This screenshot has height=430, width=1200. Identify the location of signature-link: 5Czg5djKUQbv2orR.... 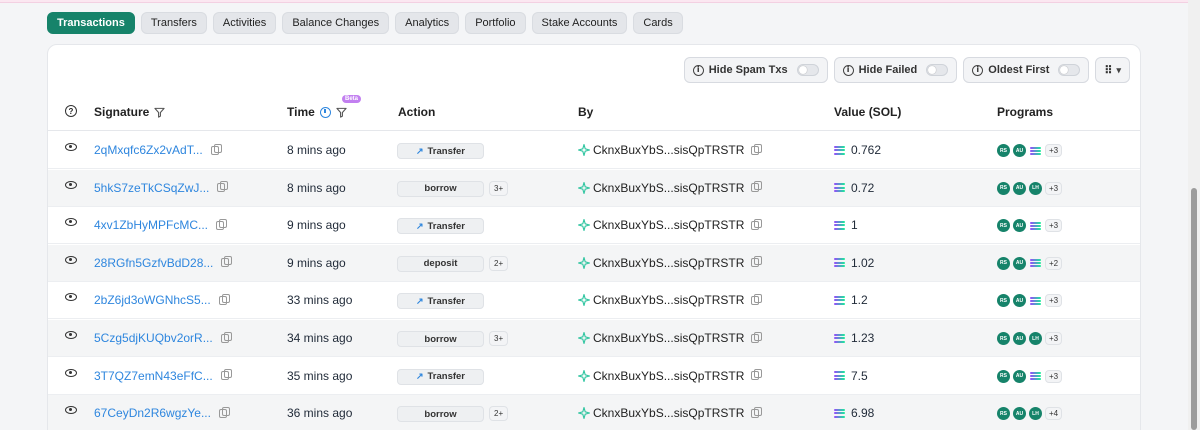
(153, 338).